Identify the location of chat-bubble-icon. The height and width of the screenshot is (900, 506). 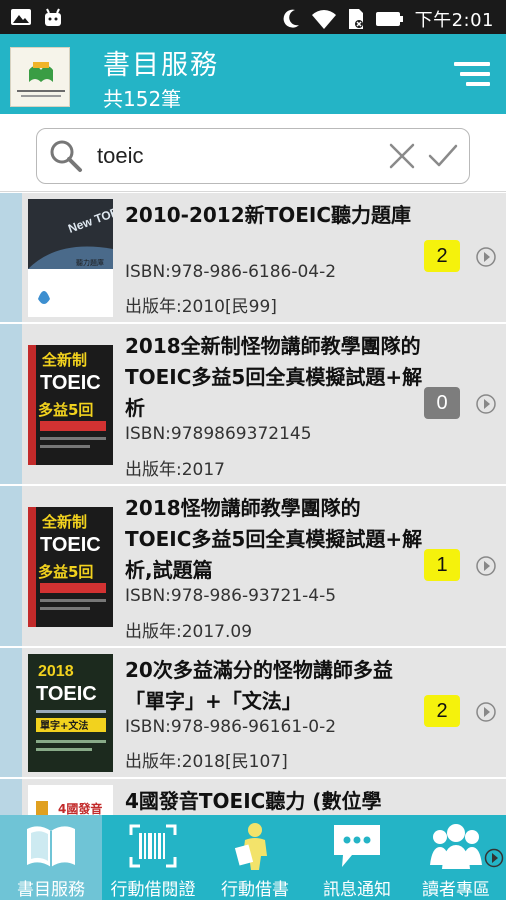
(357, 846).